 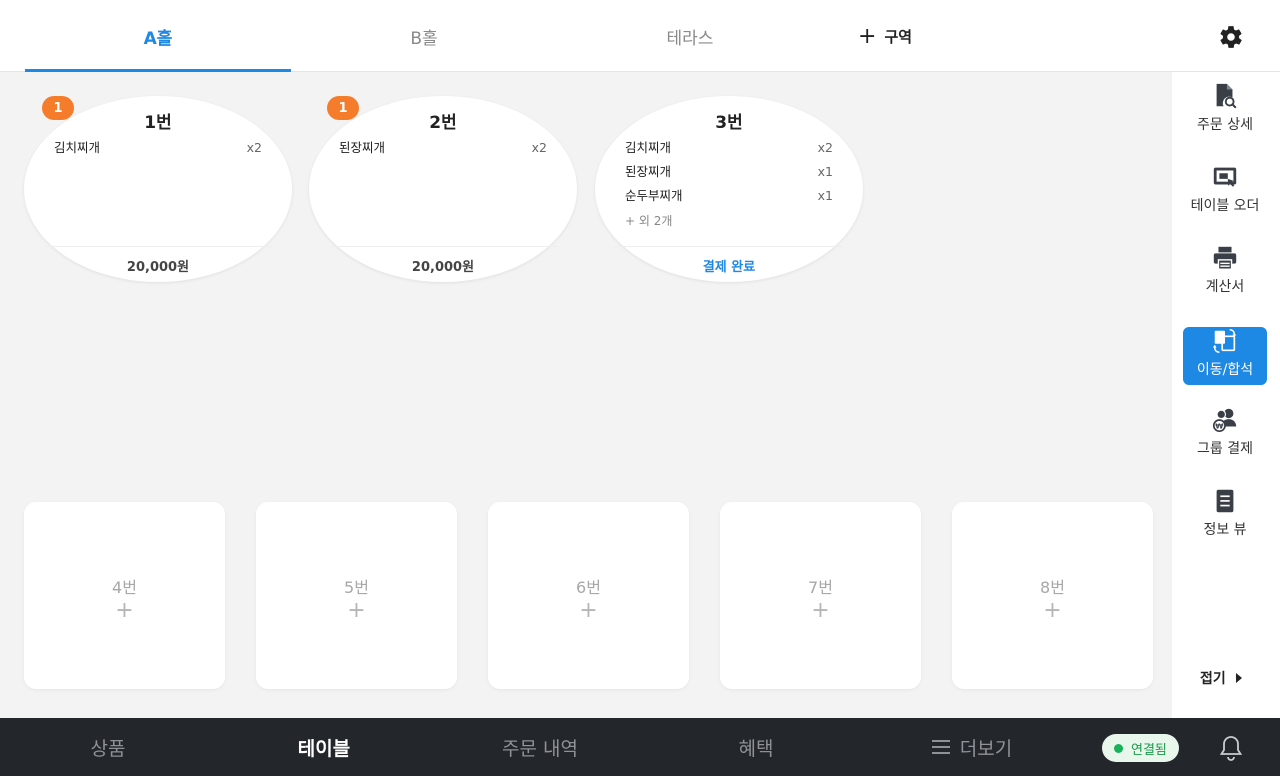 I want to click on bottom-nav: 상품 테이블 주문 내역 혜택 더보기, so click(x=640, y=747).